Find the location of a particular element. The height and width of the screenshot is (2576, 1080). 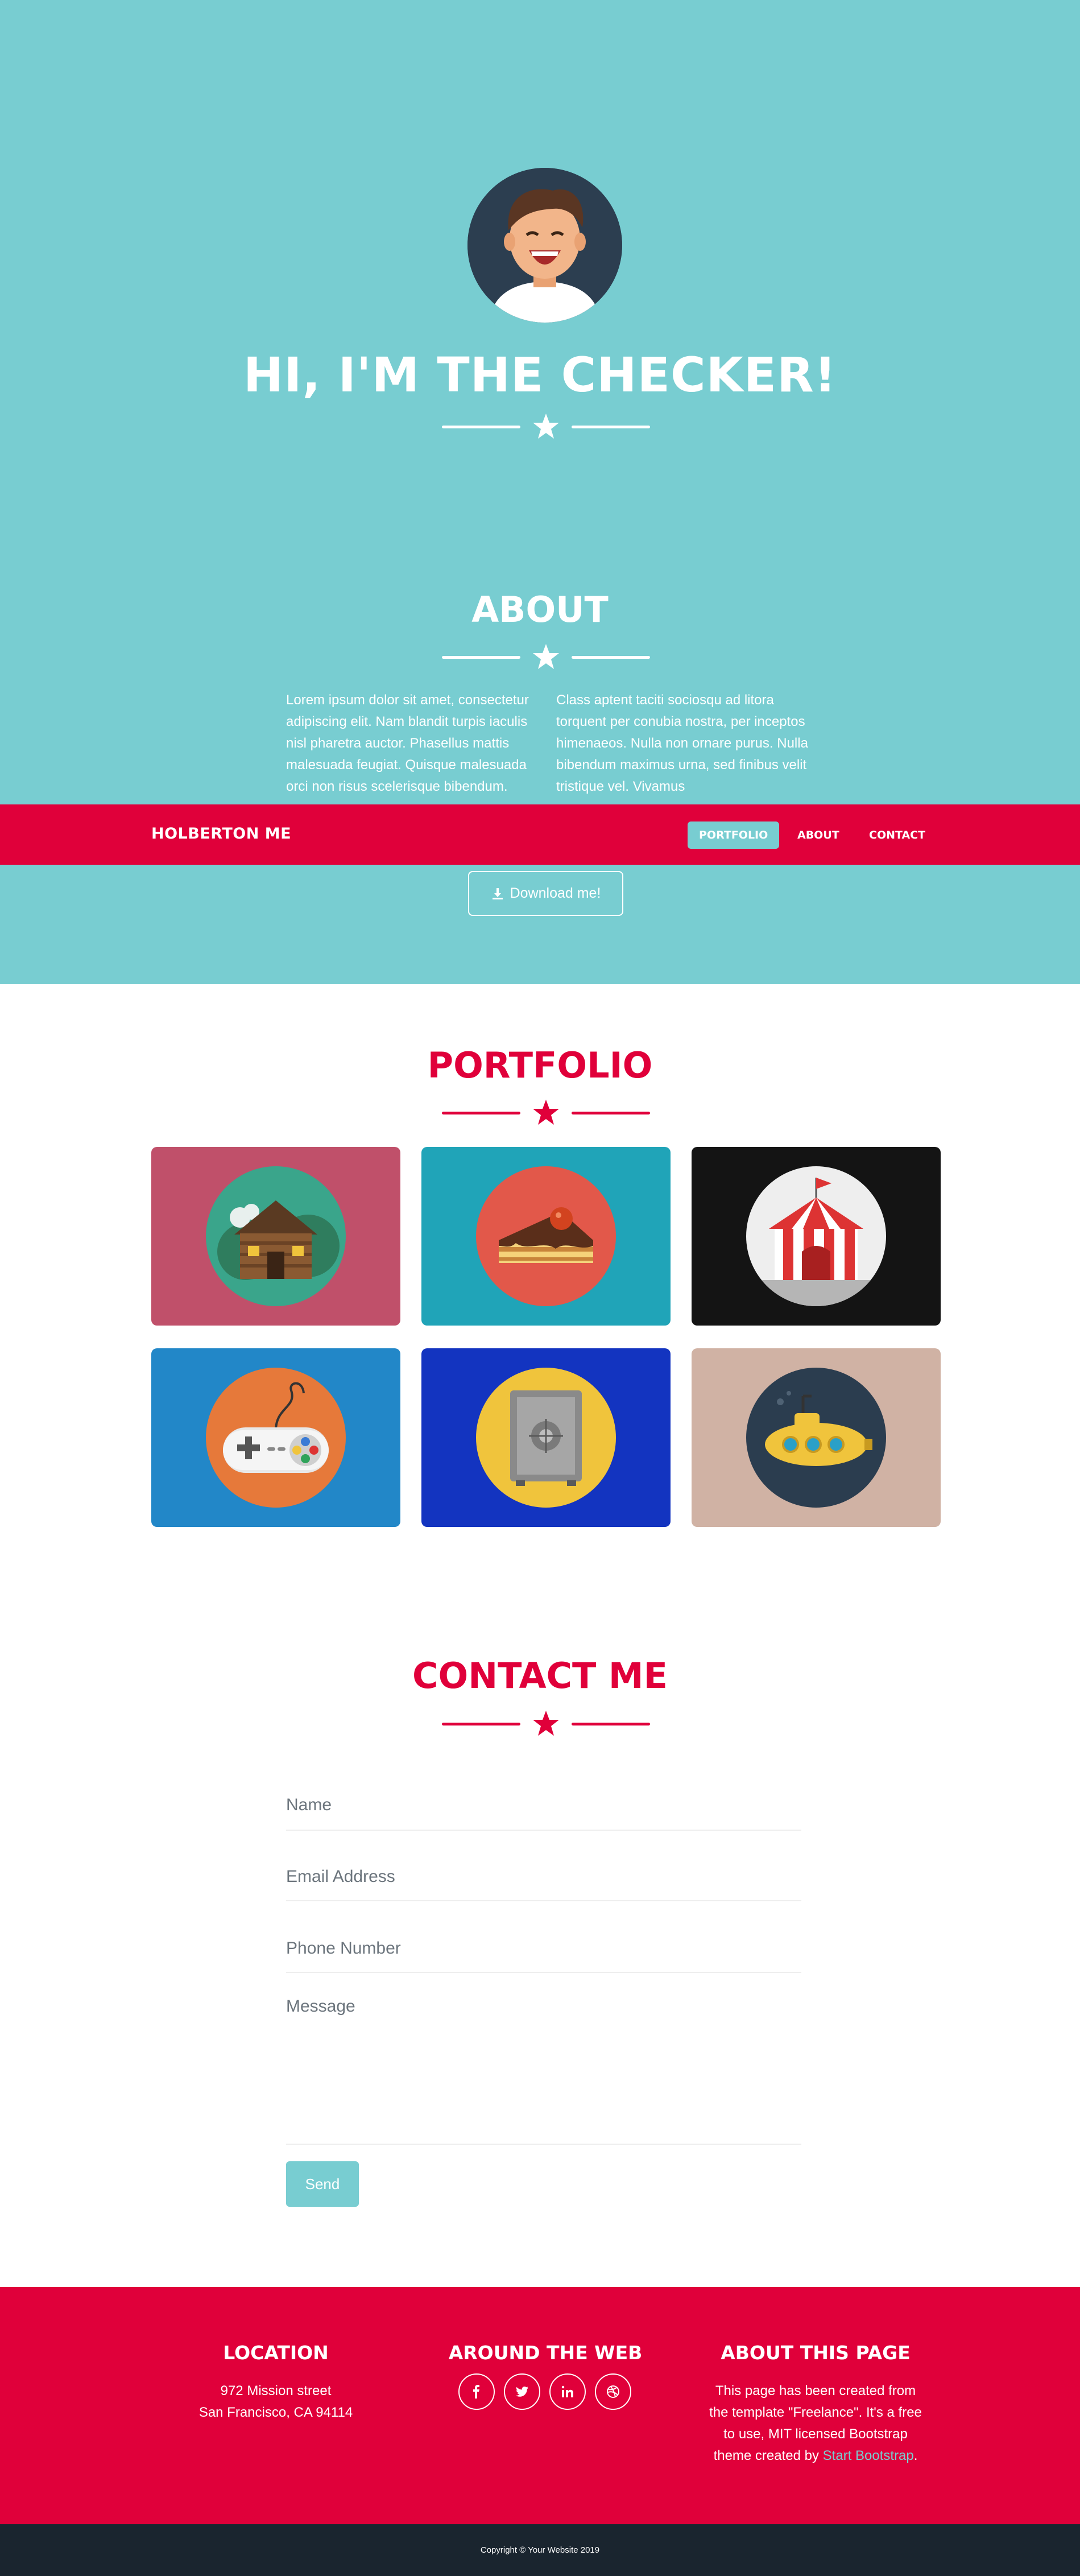

name-input is located at coordinates (543, 1806).